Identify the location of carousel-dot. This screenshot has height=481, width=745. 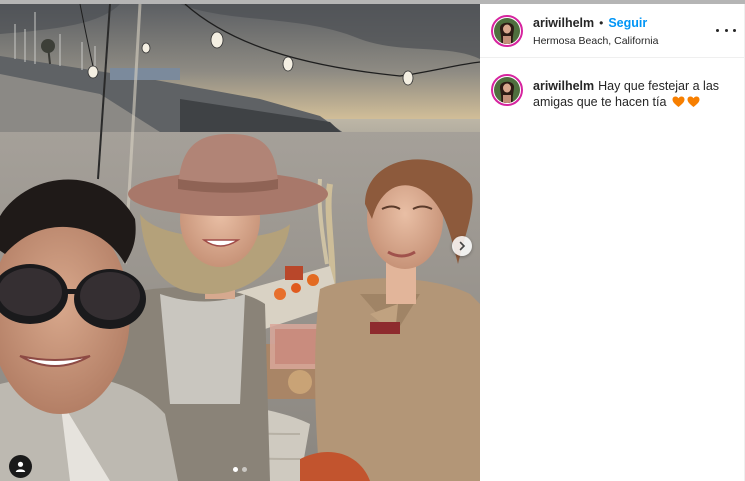
(244, 469).